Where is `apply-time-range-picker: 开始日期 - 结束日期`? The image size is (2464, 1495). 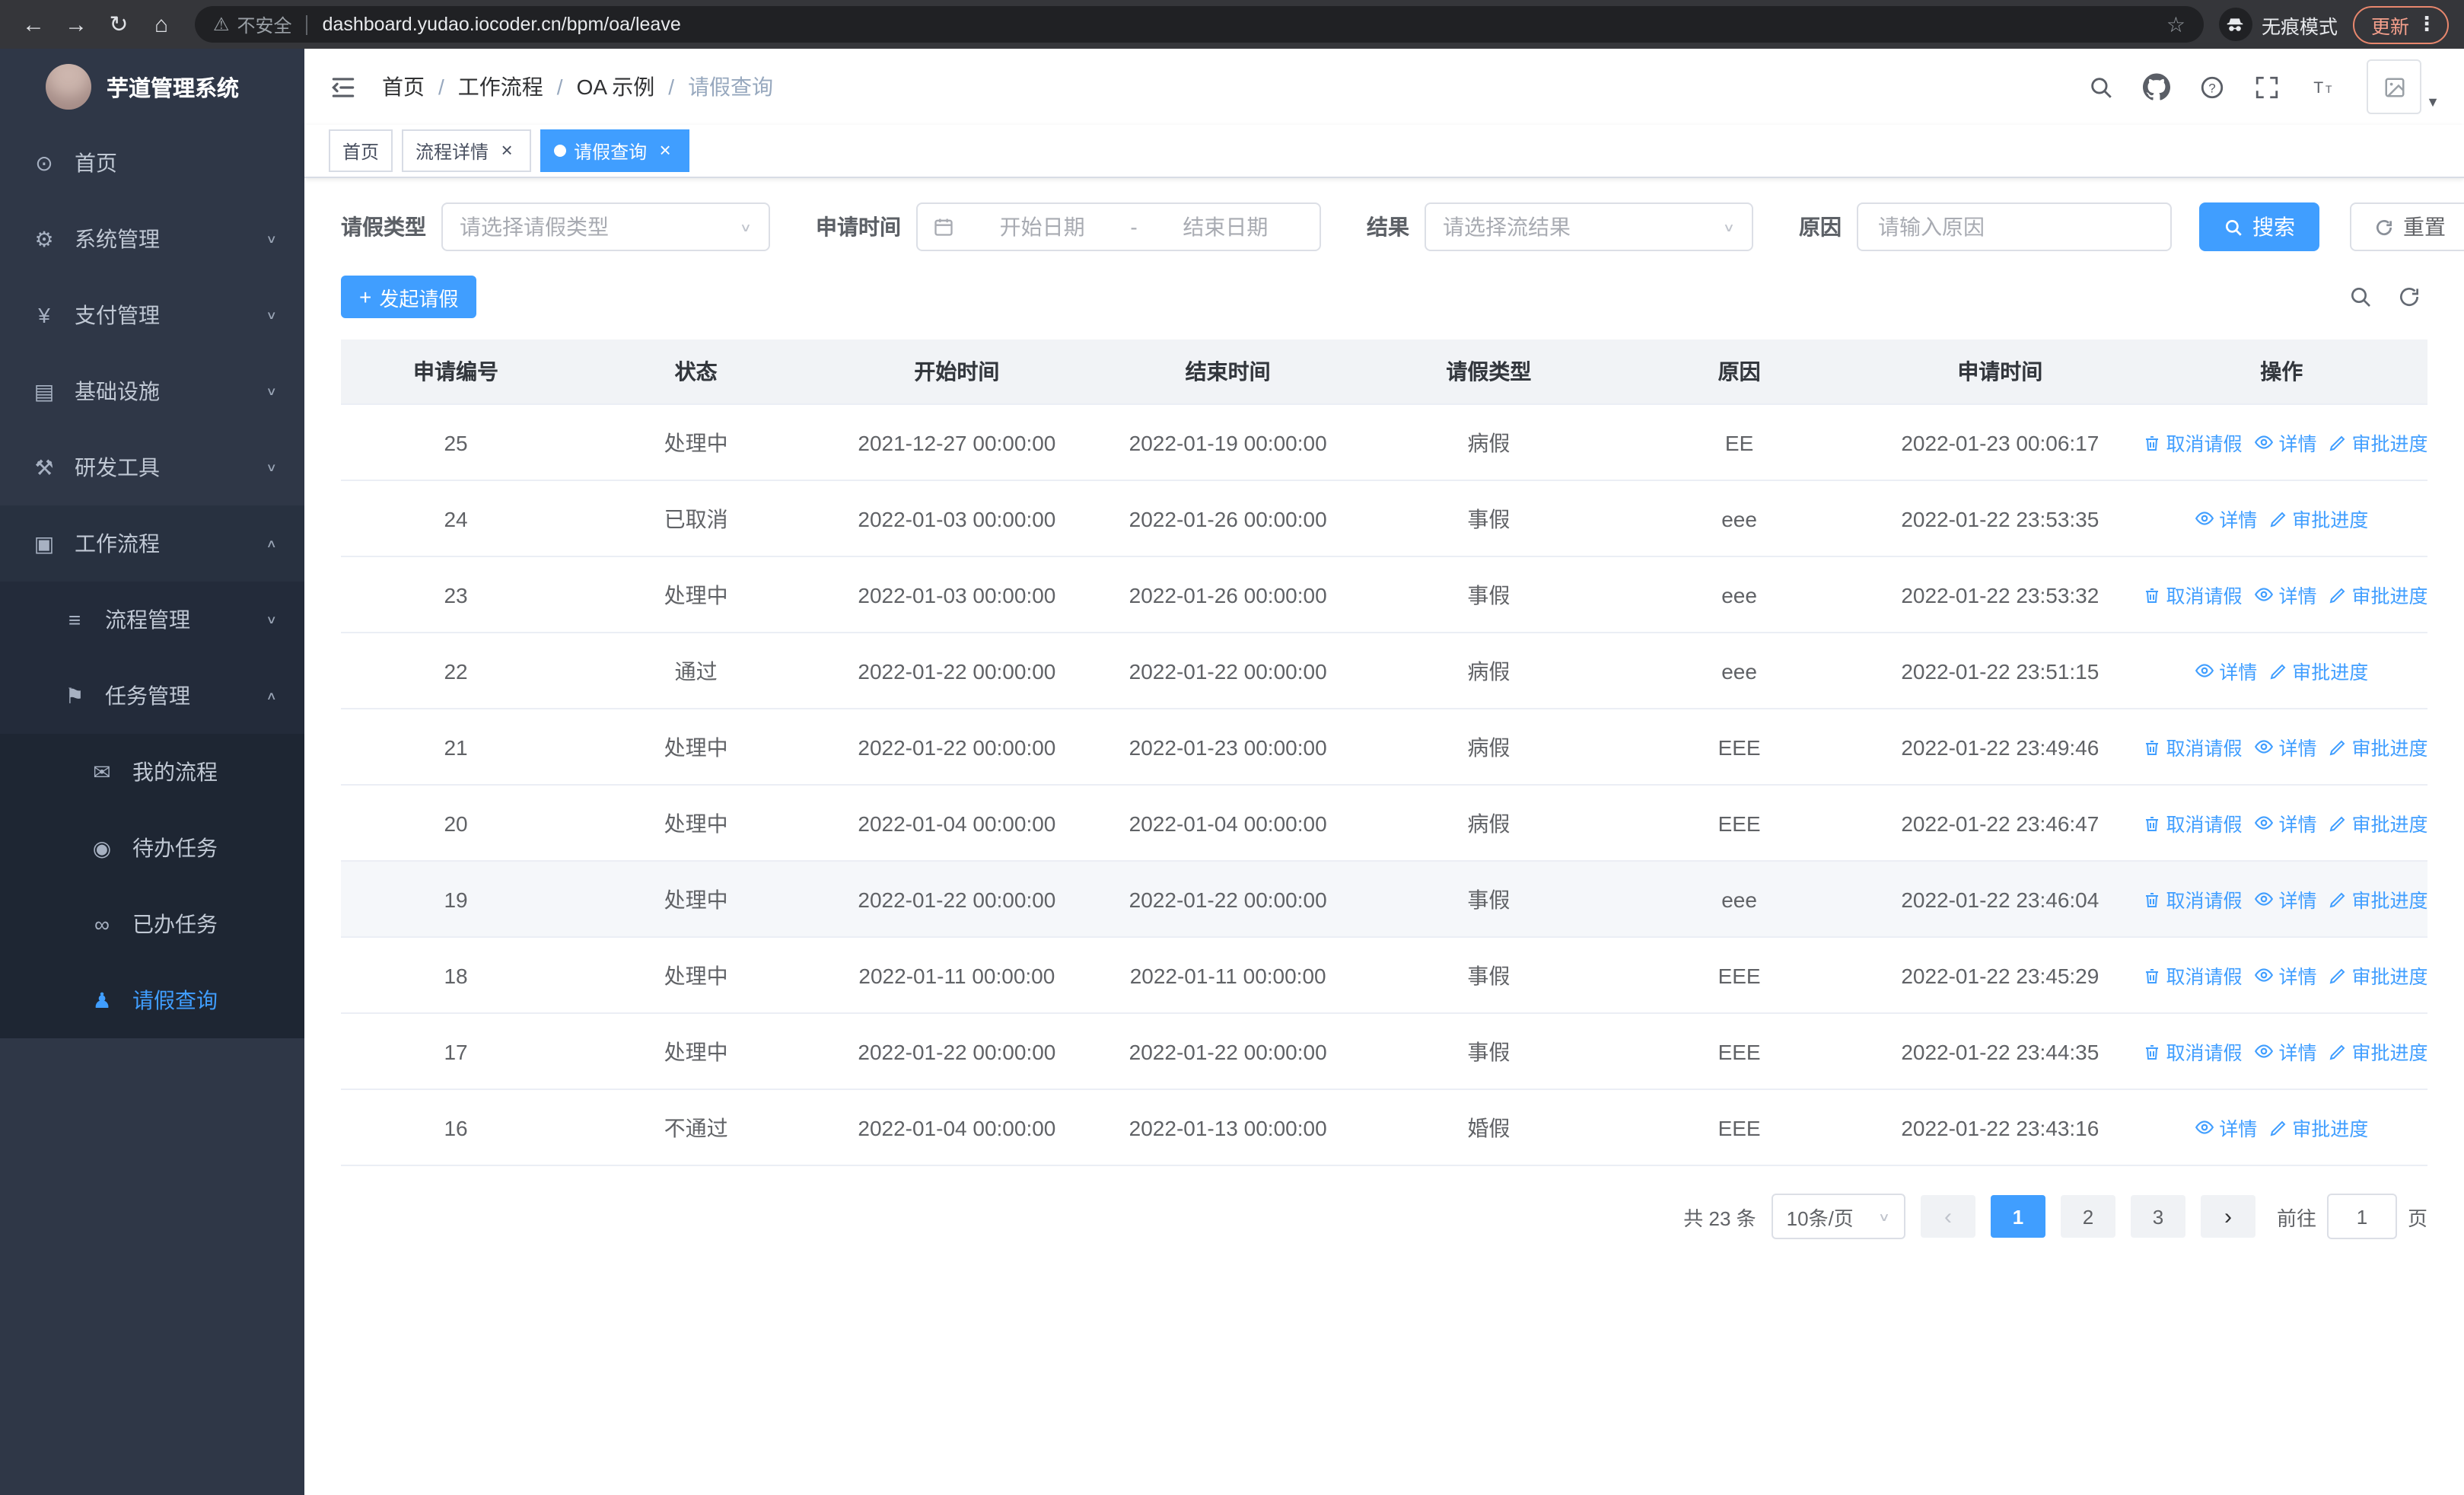 apply-time-range-picker: 开始日期 - 结束日期 is located at coordinates (1118, 226).